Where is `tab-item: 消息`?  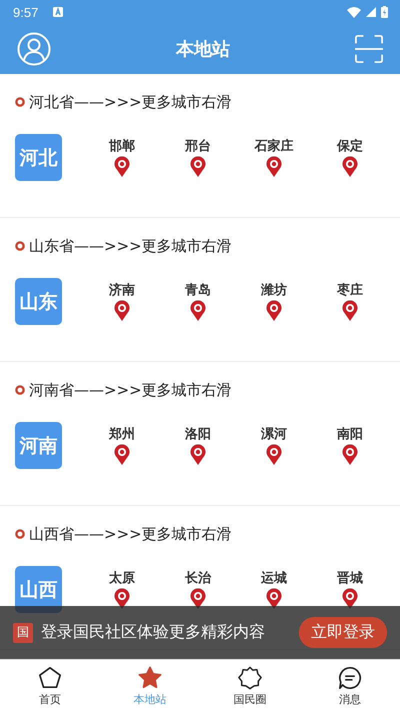
tab-item: 消息 is located at coordinates (350, 686).